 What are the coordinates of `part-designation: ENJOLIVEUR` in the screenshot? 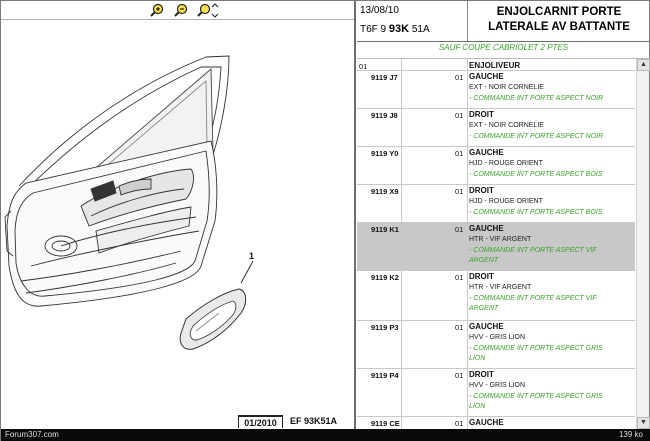 It's located at (495, 65).